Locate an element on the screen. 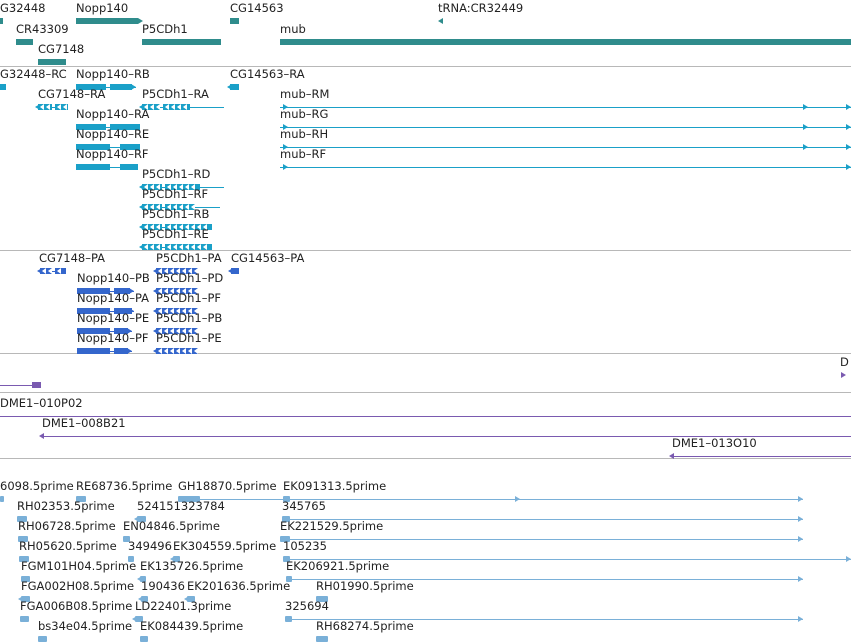 The height and width of the screenshot is (642, 851). feature-label: D is located at coordinates (844, 362).